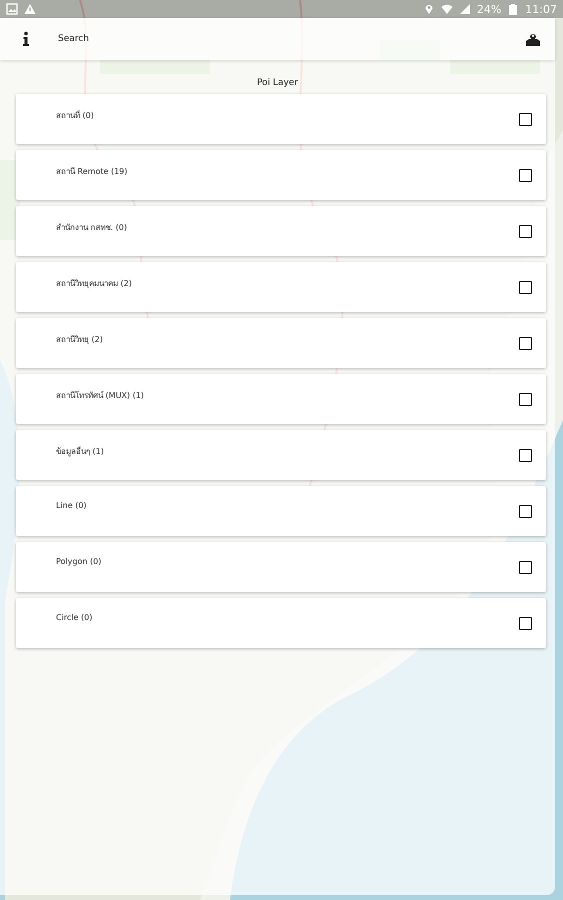  What do you see at coordinates (100, 396) in the screenshot?
I see `layer-label: สถานีโทรทัศน์ (MUX) (1)` at bounding box center [100, 396].